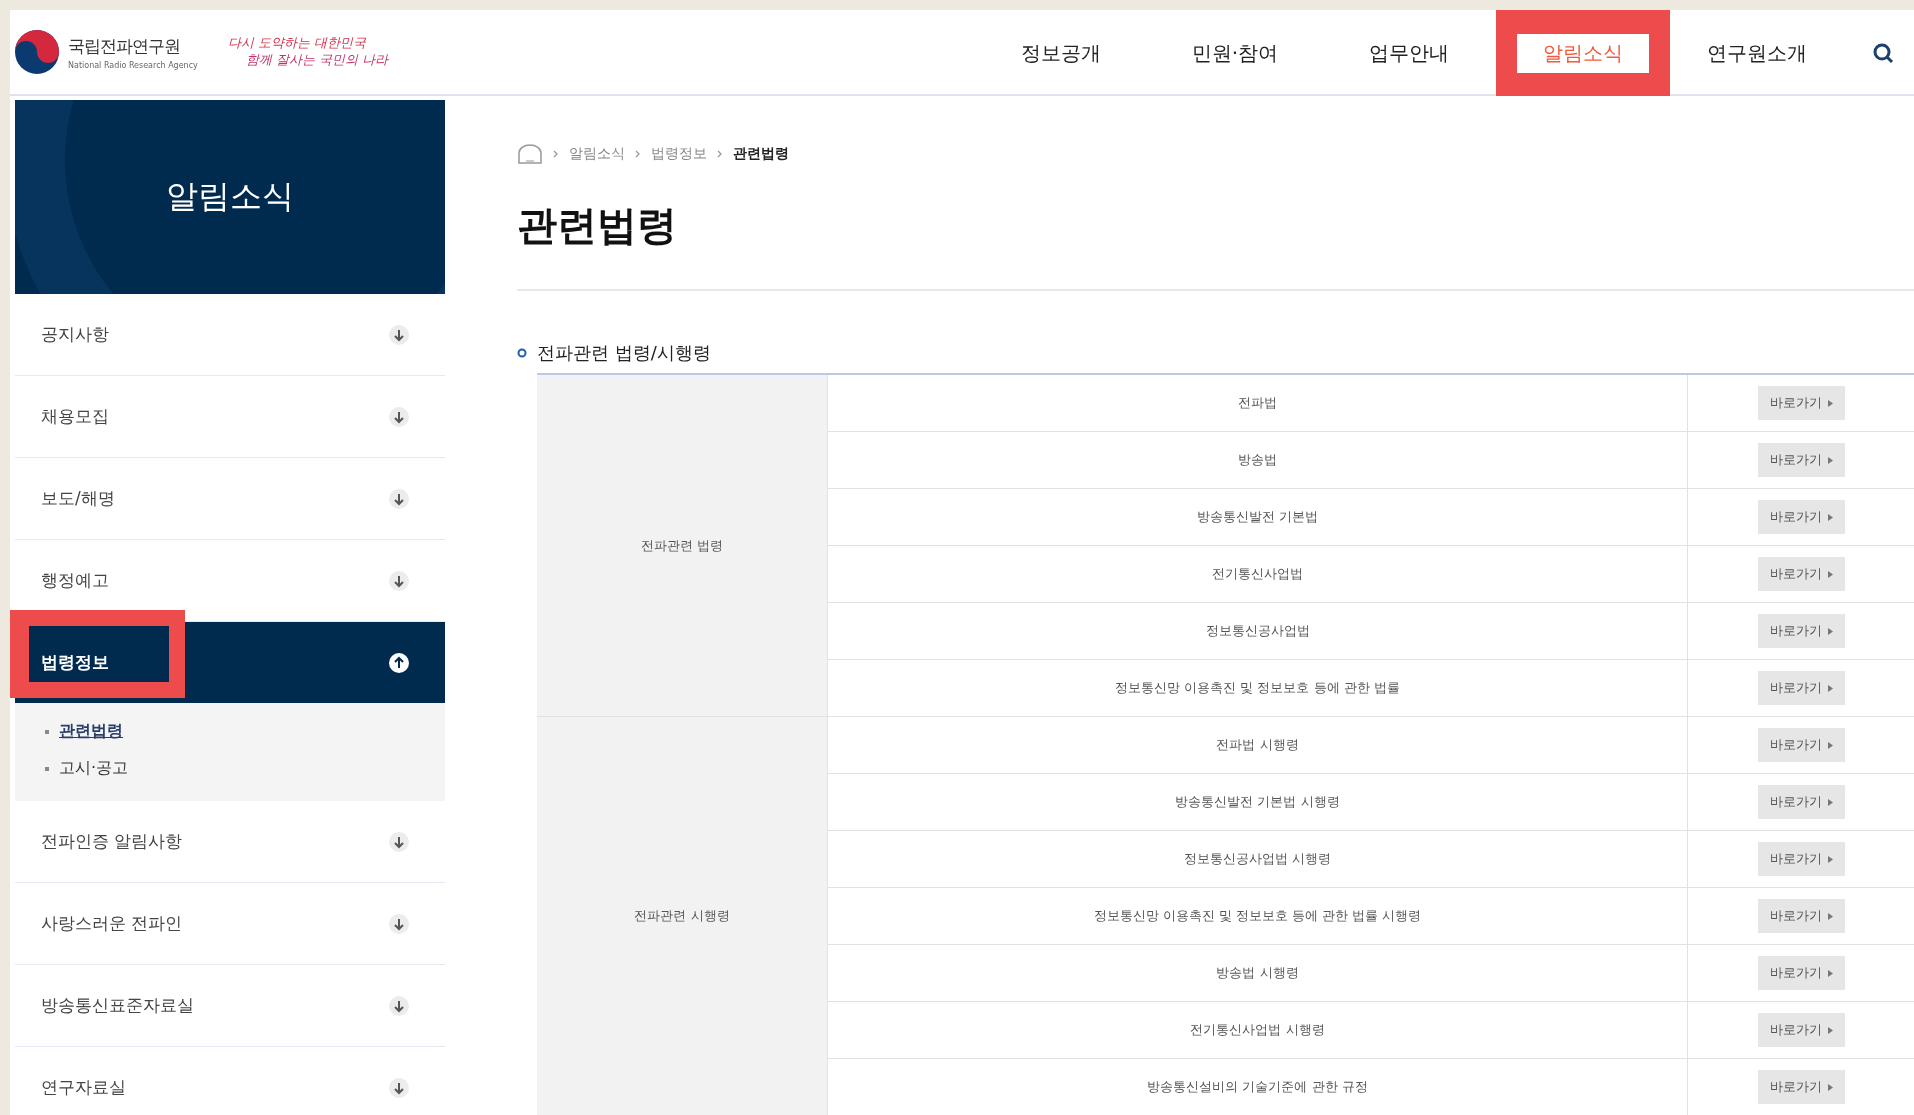  Describe the element at coordinates (230, 924) in the screenshot. I see `sidebar-menu-item: 사랑스러운 전파인` at that location.